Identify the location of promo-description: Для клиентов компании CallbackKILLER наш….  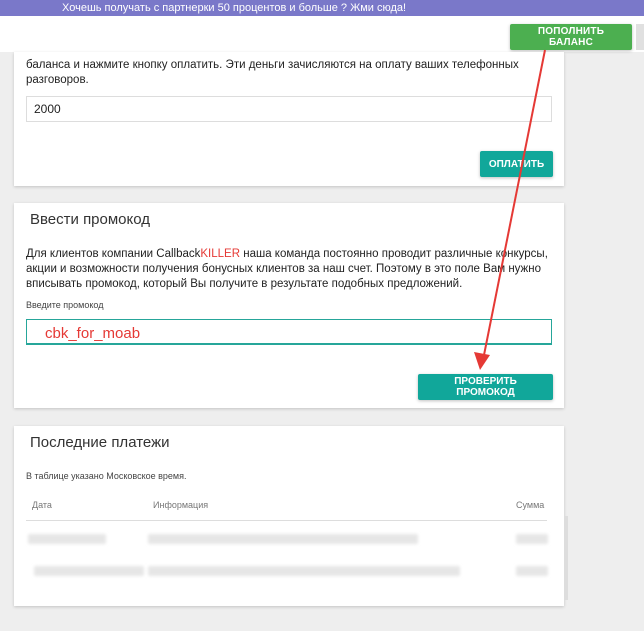
(290, 269).